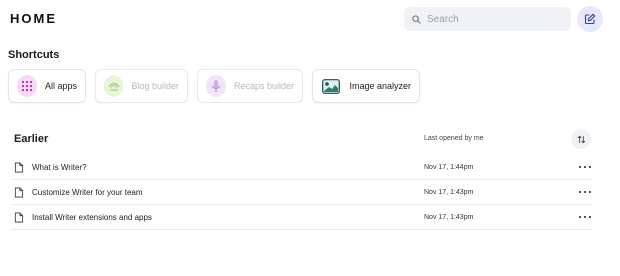 Image resolution: width=620 pixels, height=276 pixels. What do you see at coordinates (87, 192) in the screenshot?
I see `document-name: Customize Writer for your team` at bounding box center [87, 192].